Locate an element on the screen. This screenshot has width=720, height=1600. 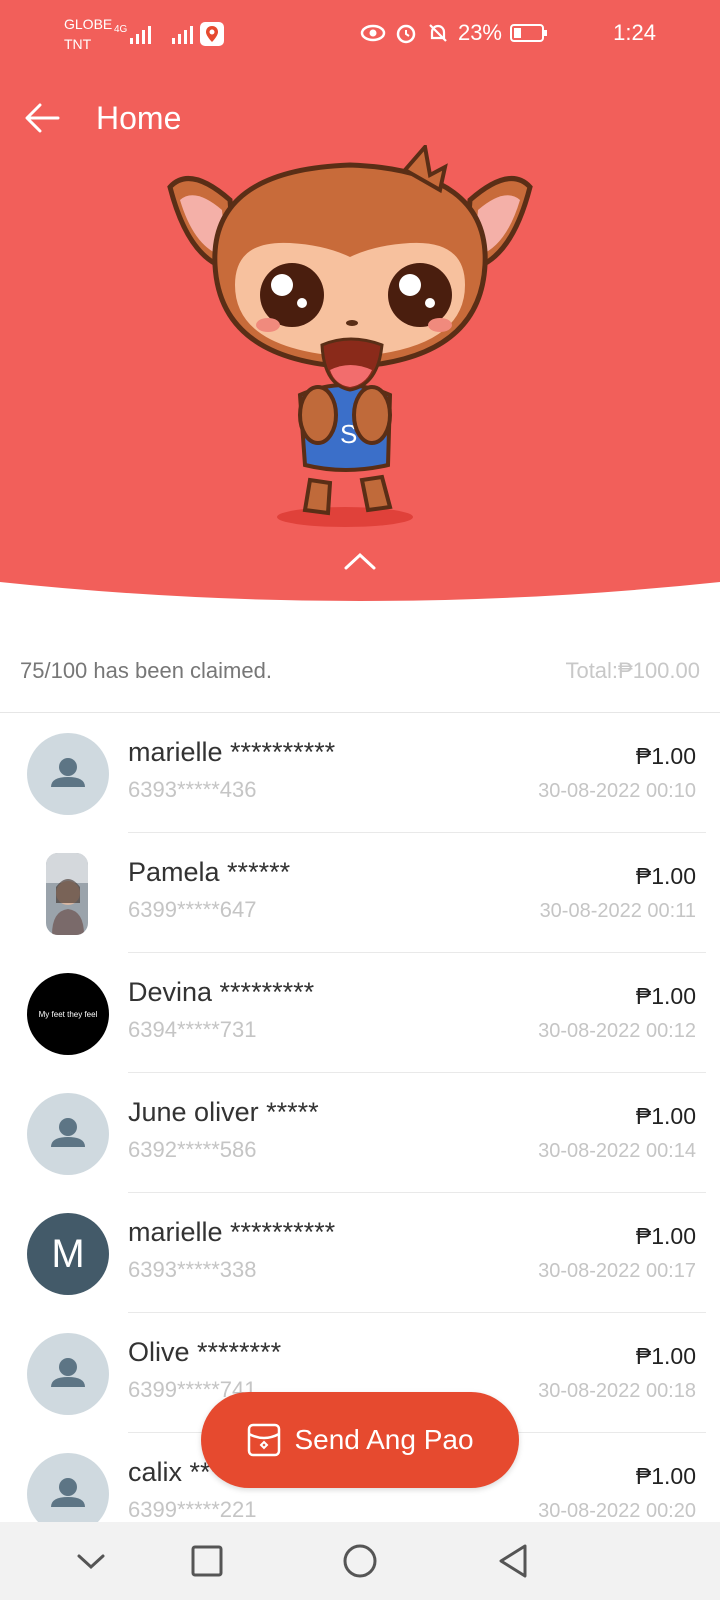
status-icons: 23% is located at coordinates (454, 33).